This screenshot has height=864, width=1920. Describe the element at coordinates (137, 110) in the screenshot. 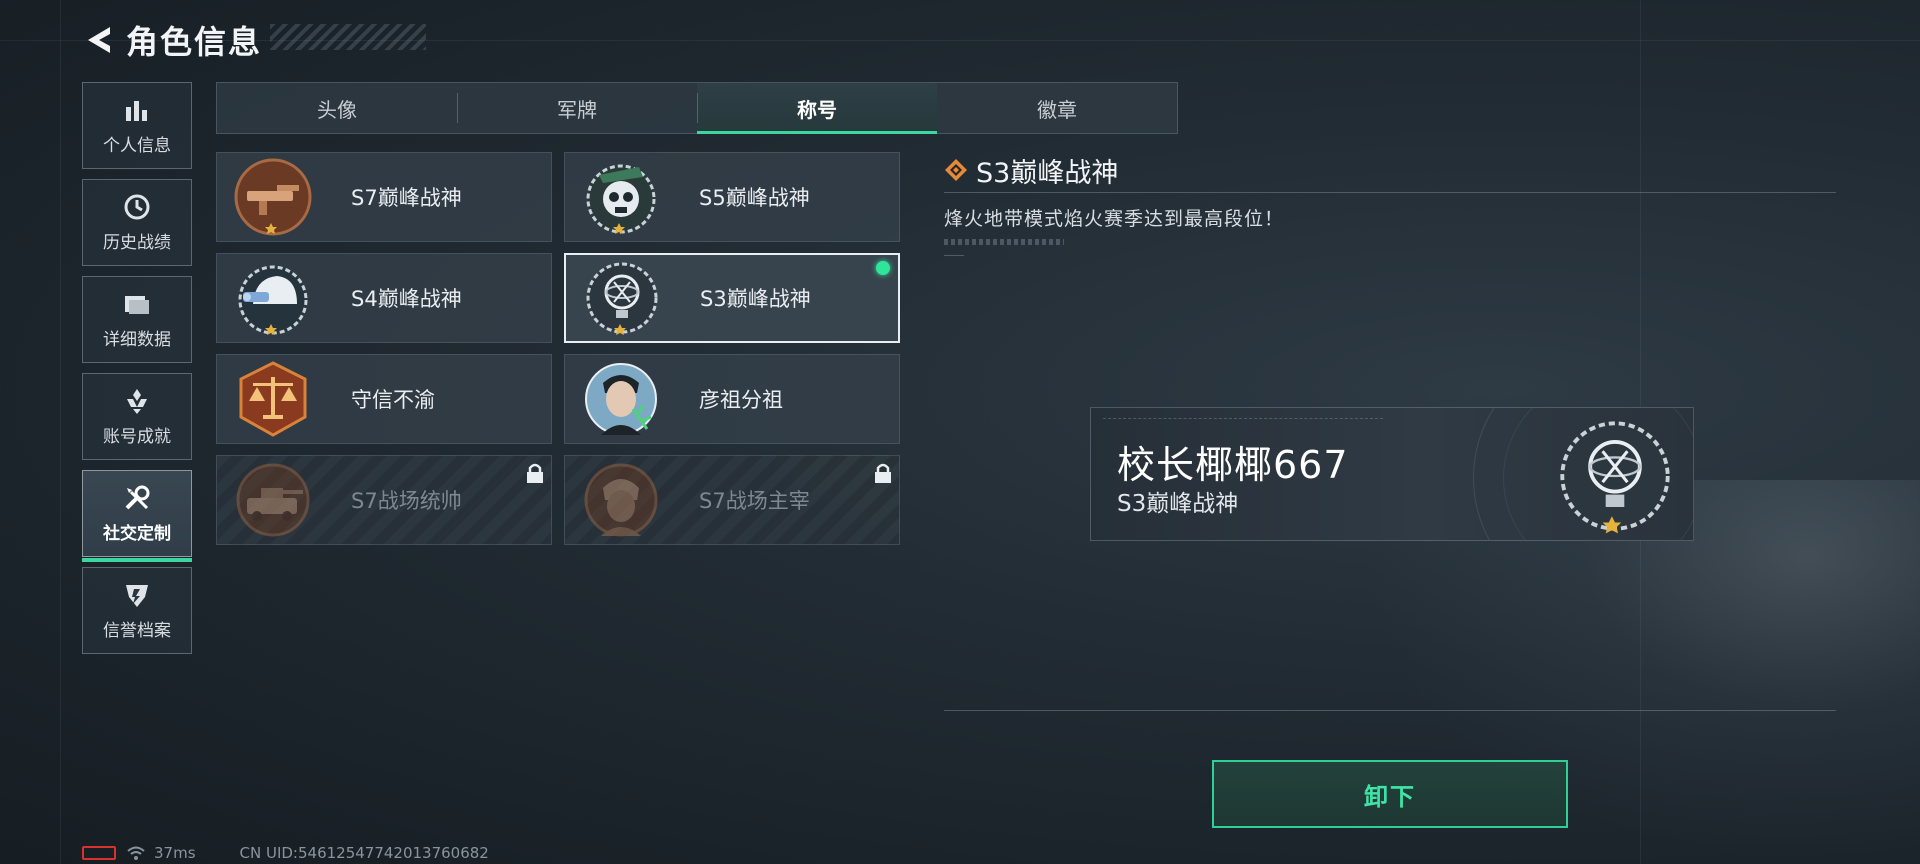

I see `bar-chart-icon` at that location.